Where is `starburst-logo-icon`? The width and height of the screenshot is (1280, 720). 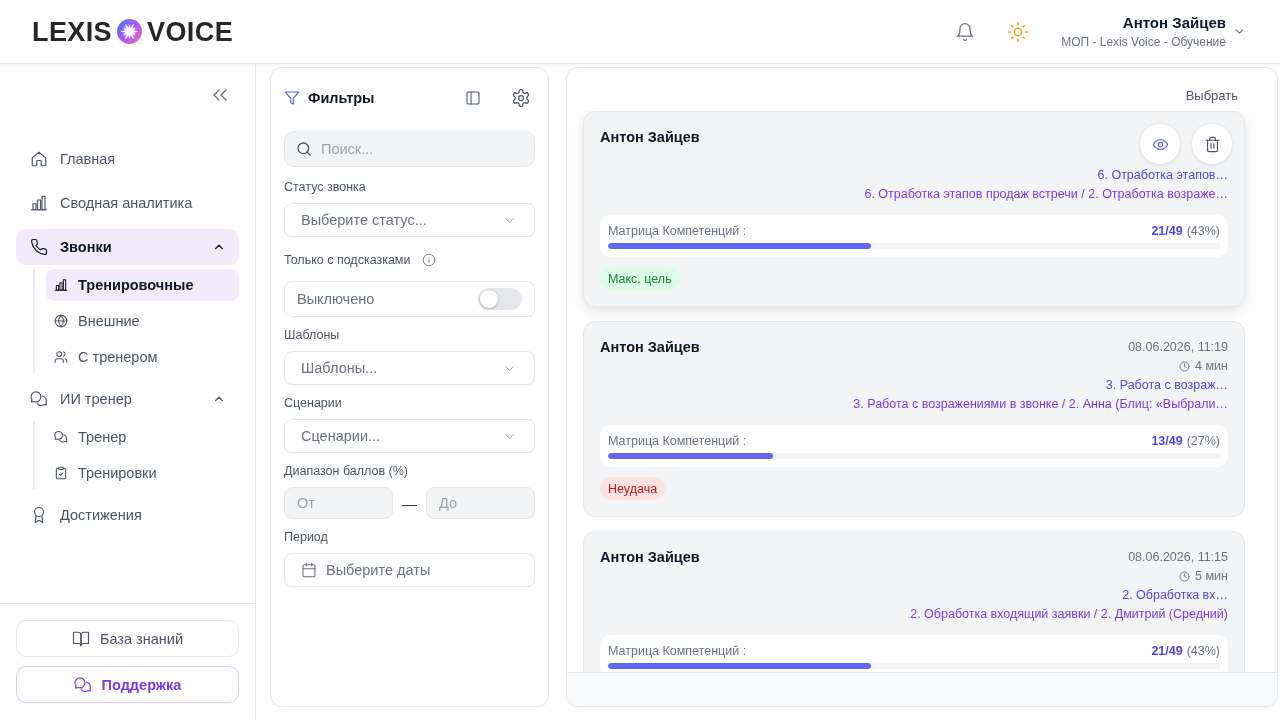
starburst-logo-icon is located at coordinates (130, 31).